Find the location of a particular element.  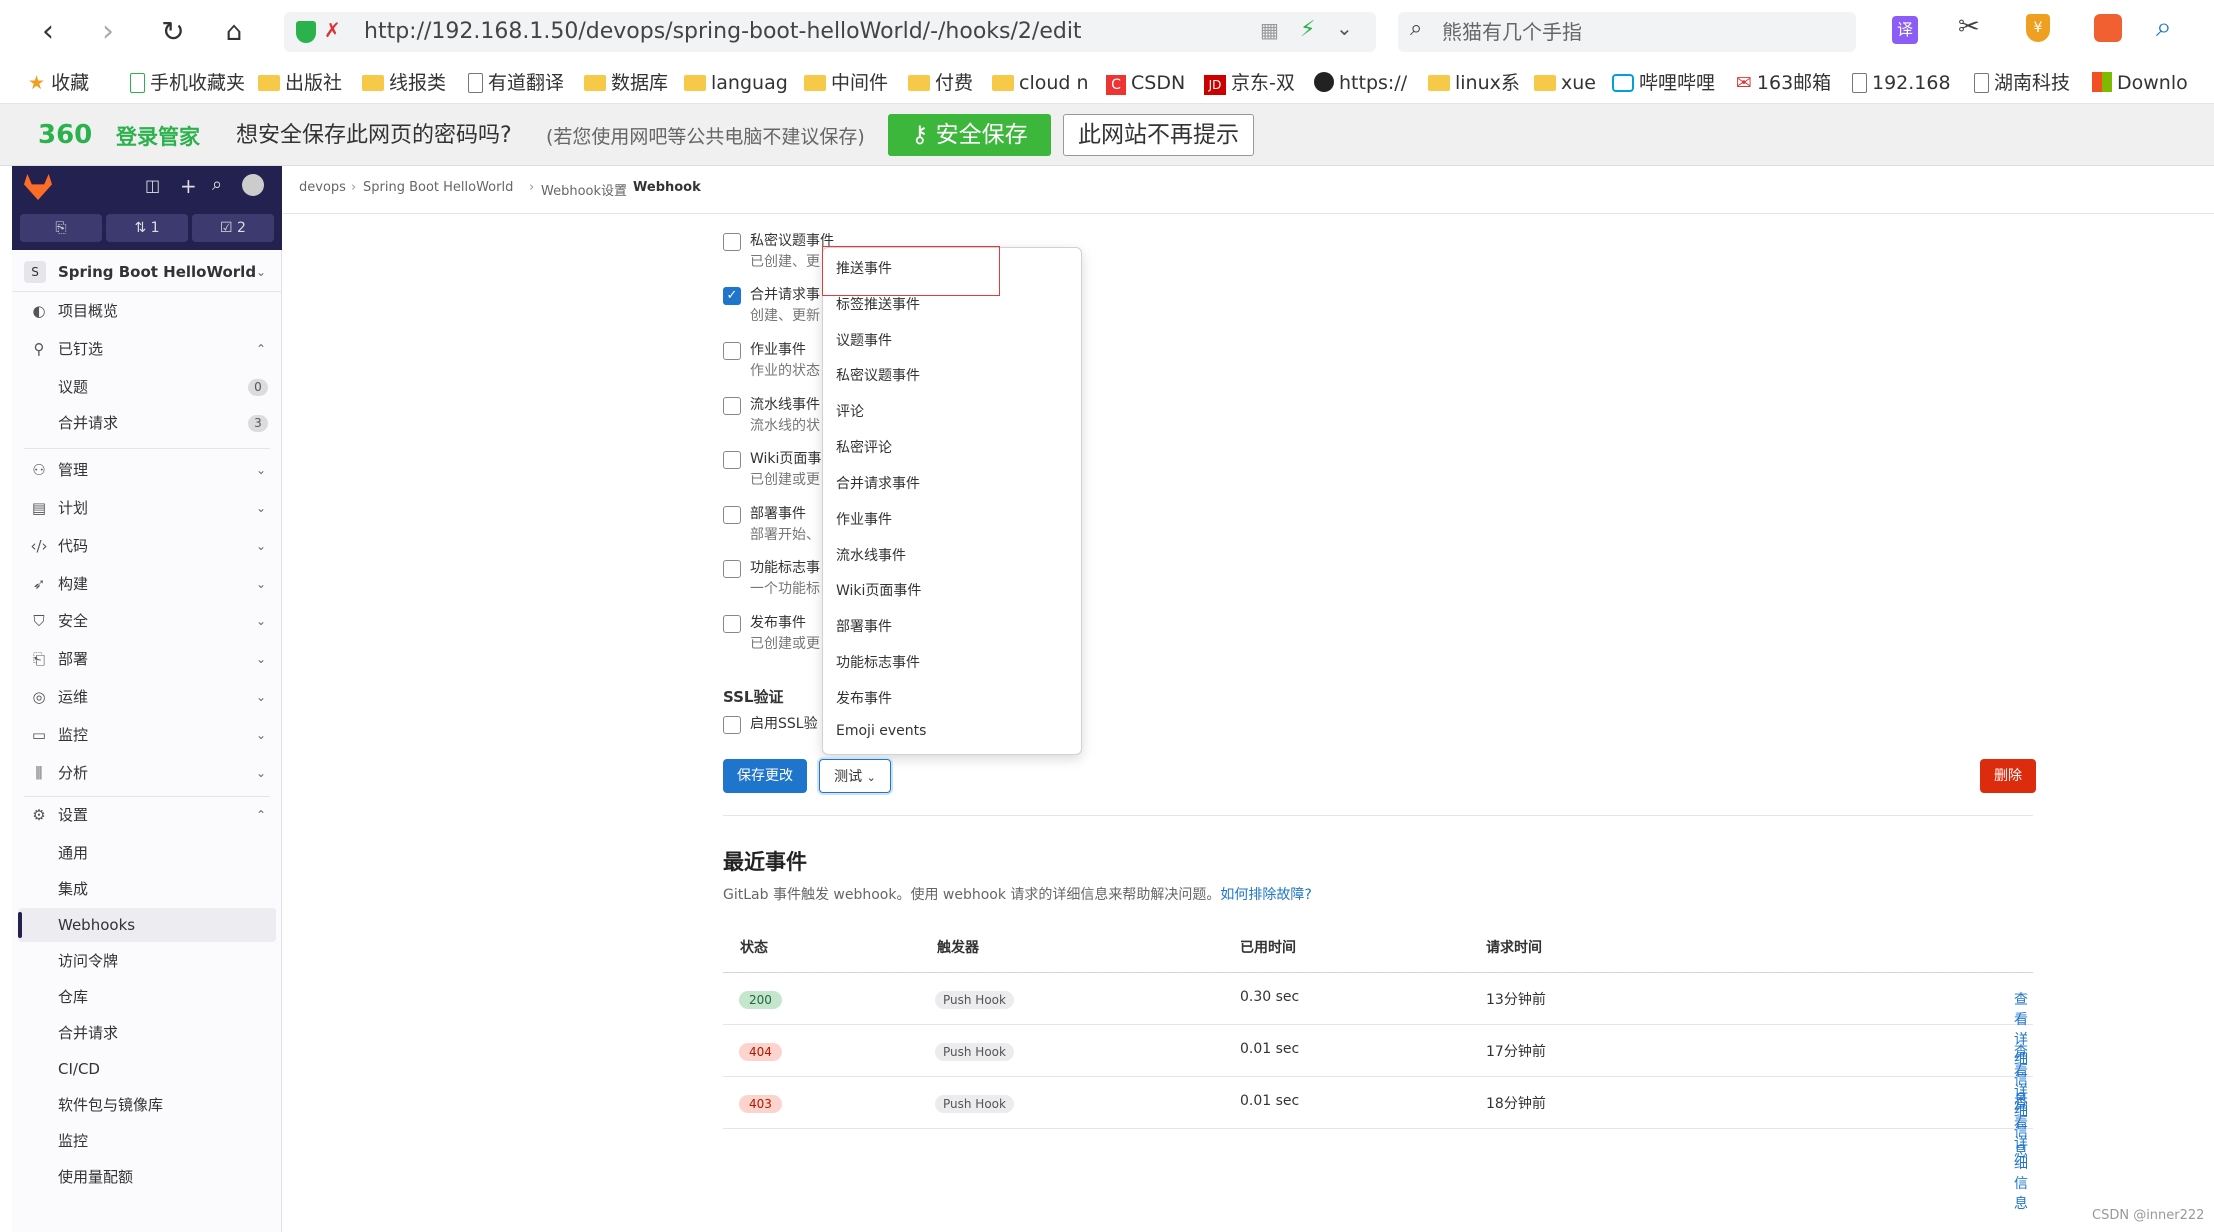

dropdown-item-confidential-issue-events: 私密议题事件 is located at coordinates (878, 375).